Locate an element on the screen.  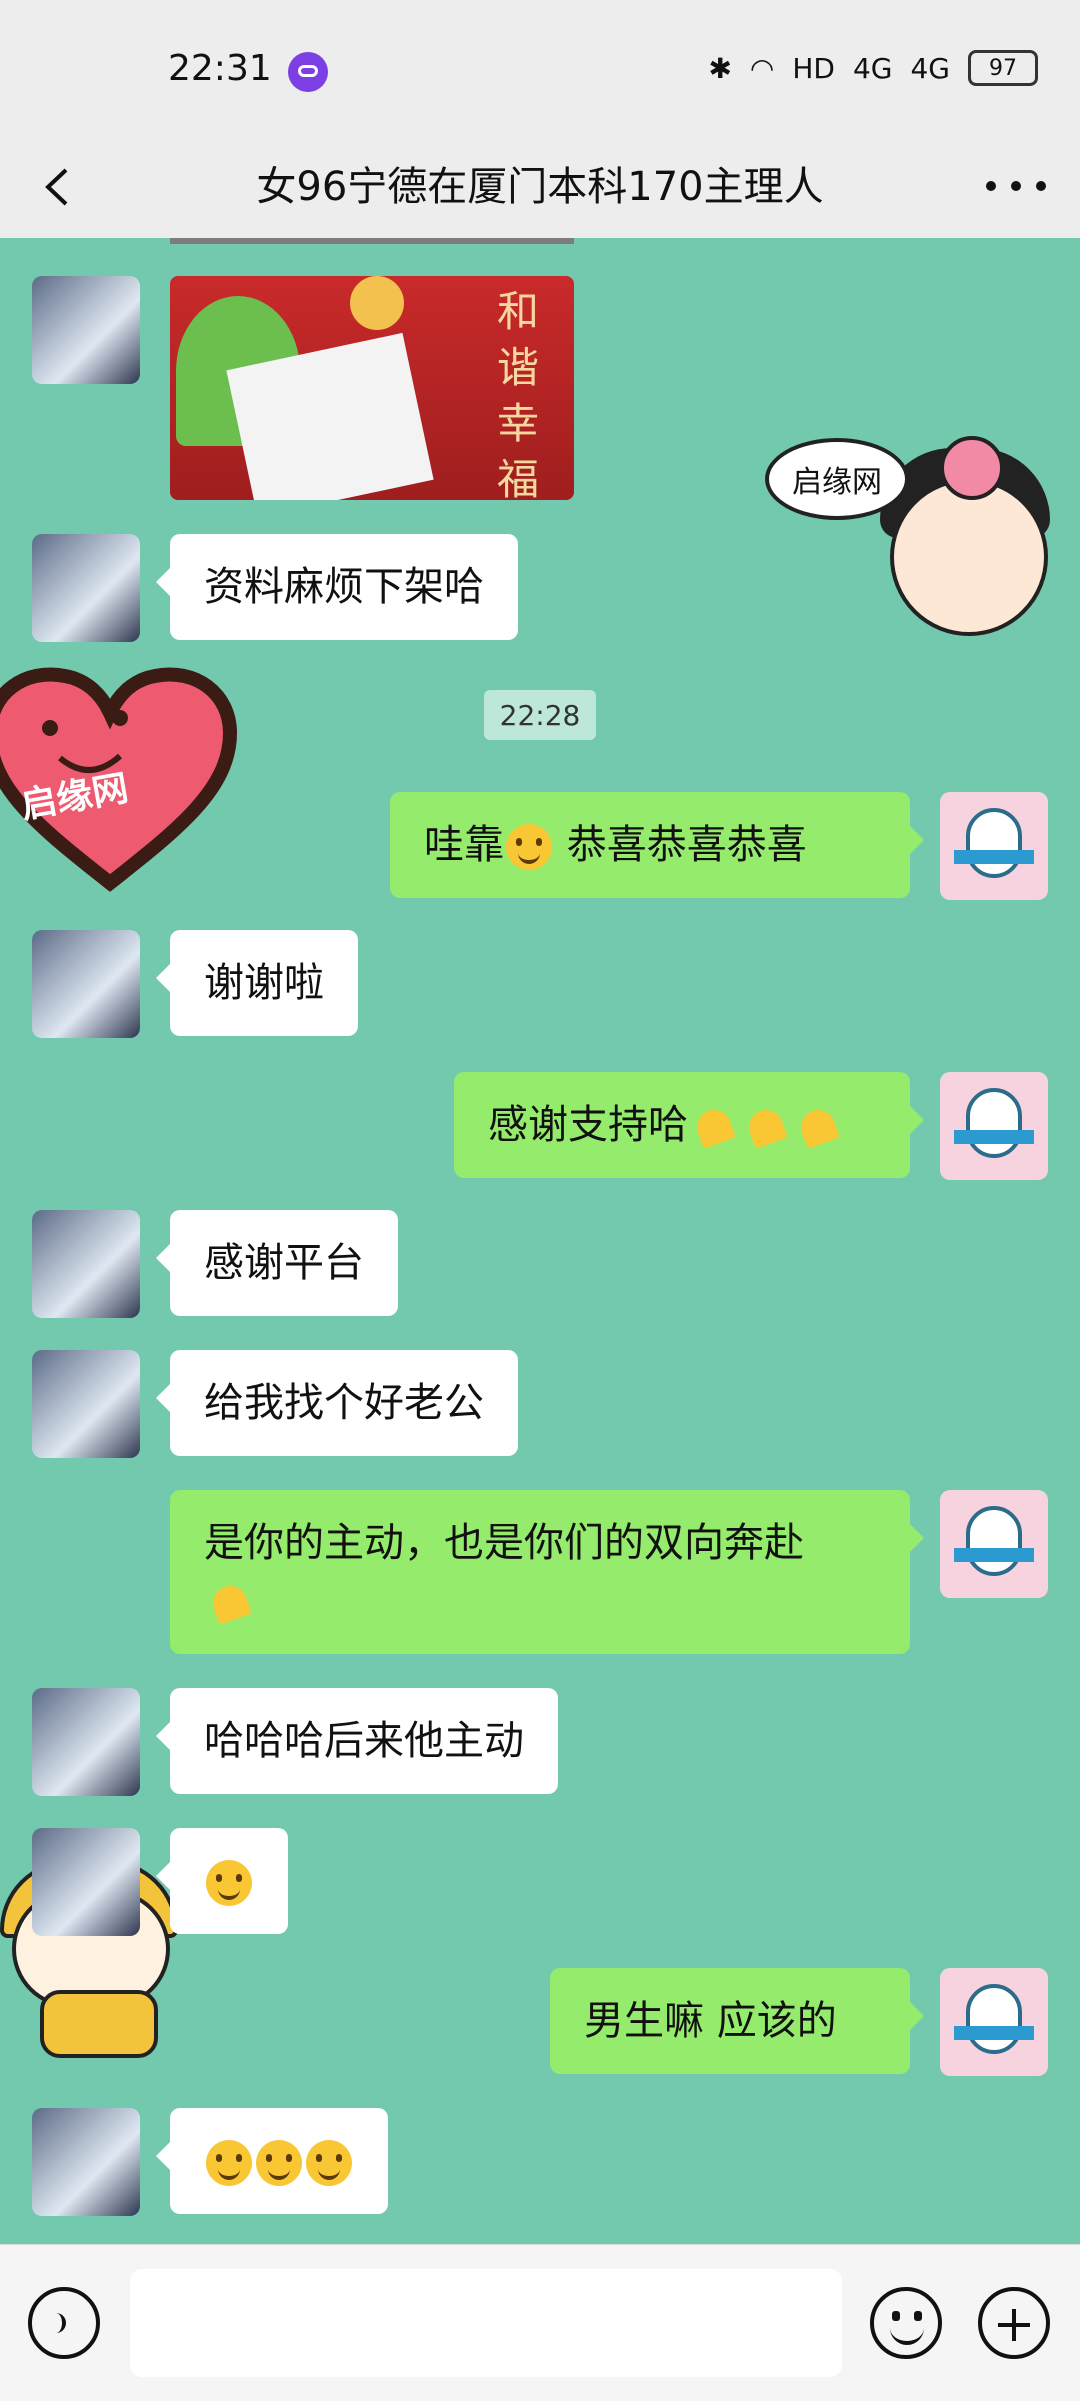
message-bubble-self: 感谢支持哈 is located at coordinates (689, 1125).